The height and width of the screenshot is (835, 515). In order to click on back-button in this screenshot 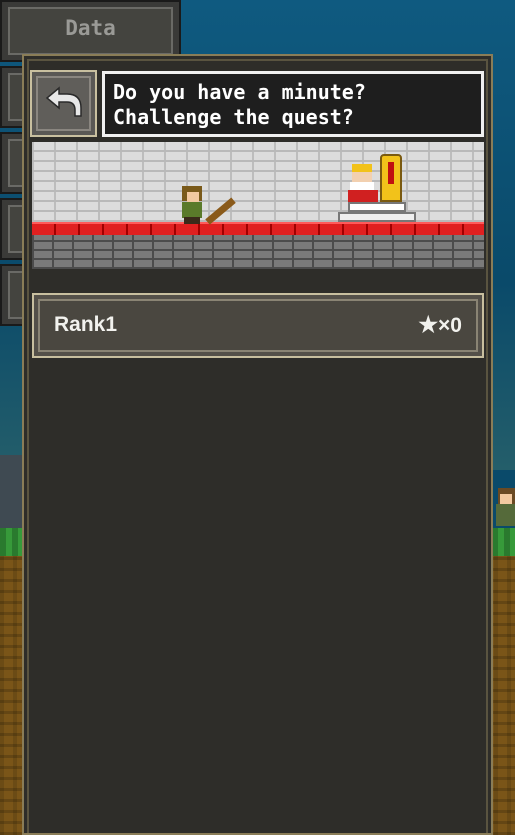, I will do `click(63, 103)`.